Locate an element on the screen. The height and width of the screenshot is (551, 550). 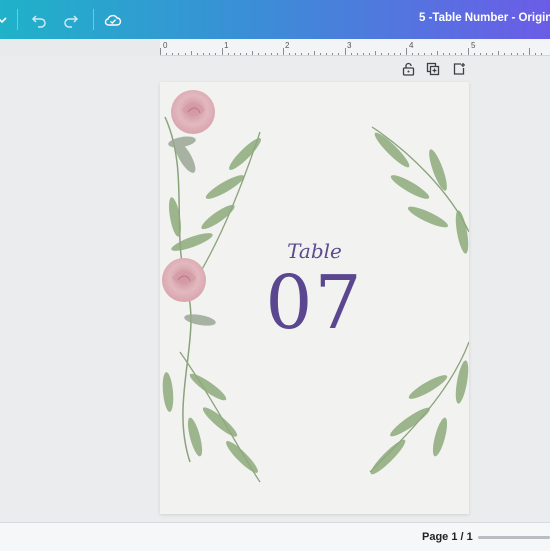
table-number: 07 is located at coordinates (314, 303).